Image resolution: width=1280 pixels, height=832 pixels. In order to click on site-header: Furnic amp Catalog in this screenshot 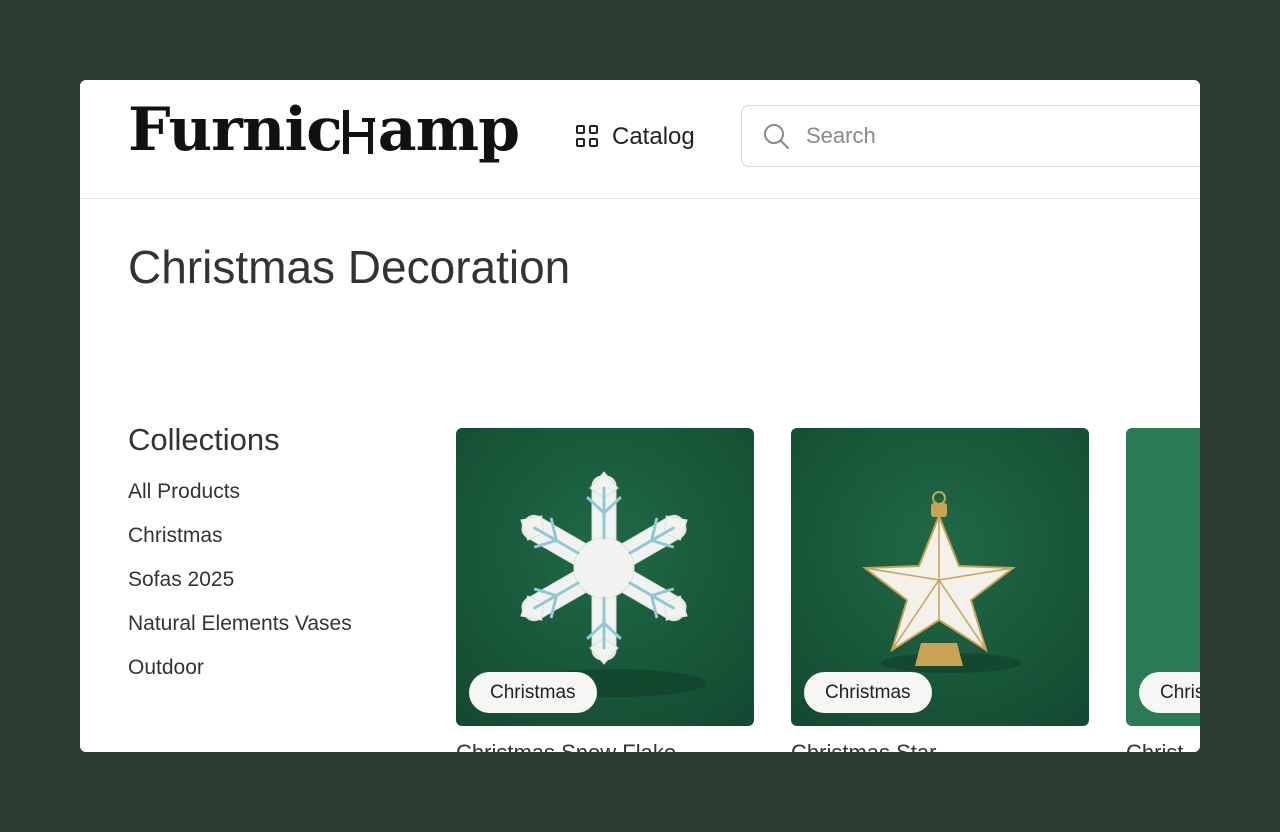, I will do `click(640, 139)`.